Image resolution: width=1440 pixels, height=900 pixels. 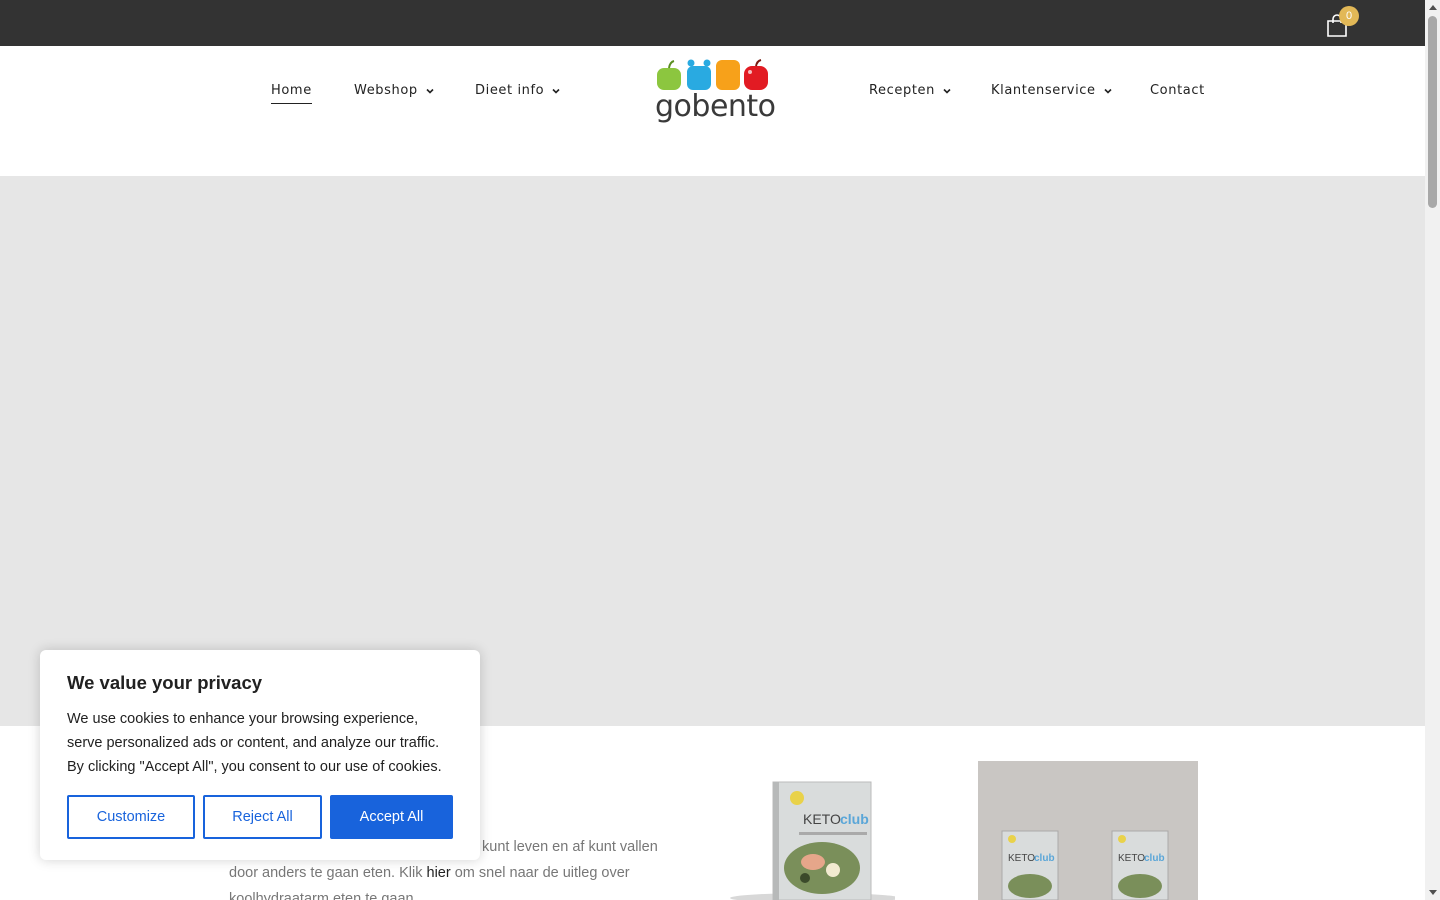 I want to click on logo-wordmark: gobento, so click(x=715, y=106).